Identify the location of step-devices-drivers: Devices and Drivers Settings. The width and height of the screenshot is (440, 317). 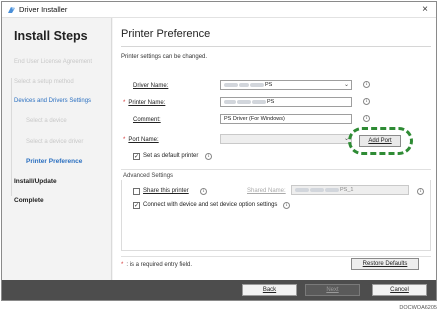
(53, 101).